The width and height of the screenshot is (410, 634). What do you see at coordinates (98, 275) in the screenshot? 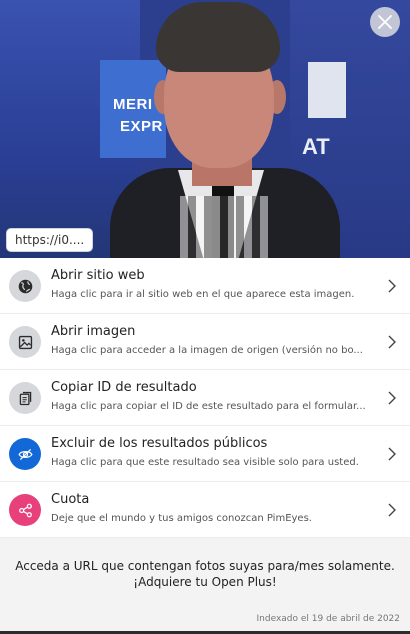
I see `action-title: Abrir sitio web` at bounding box center [98, 275].